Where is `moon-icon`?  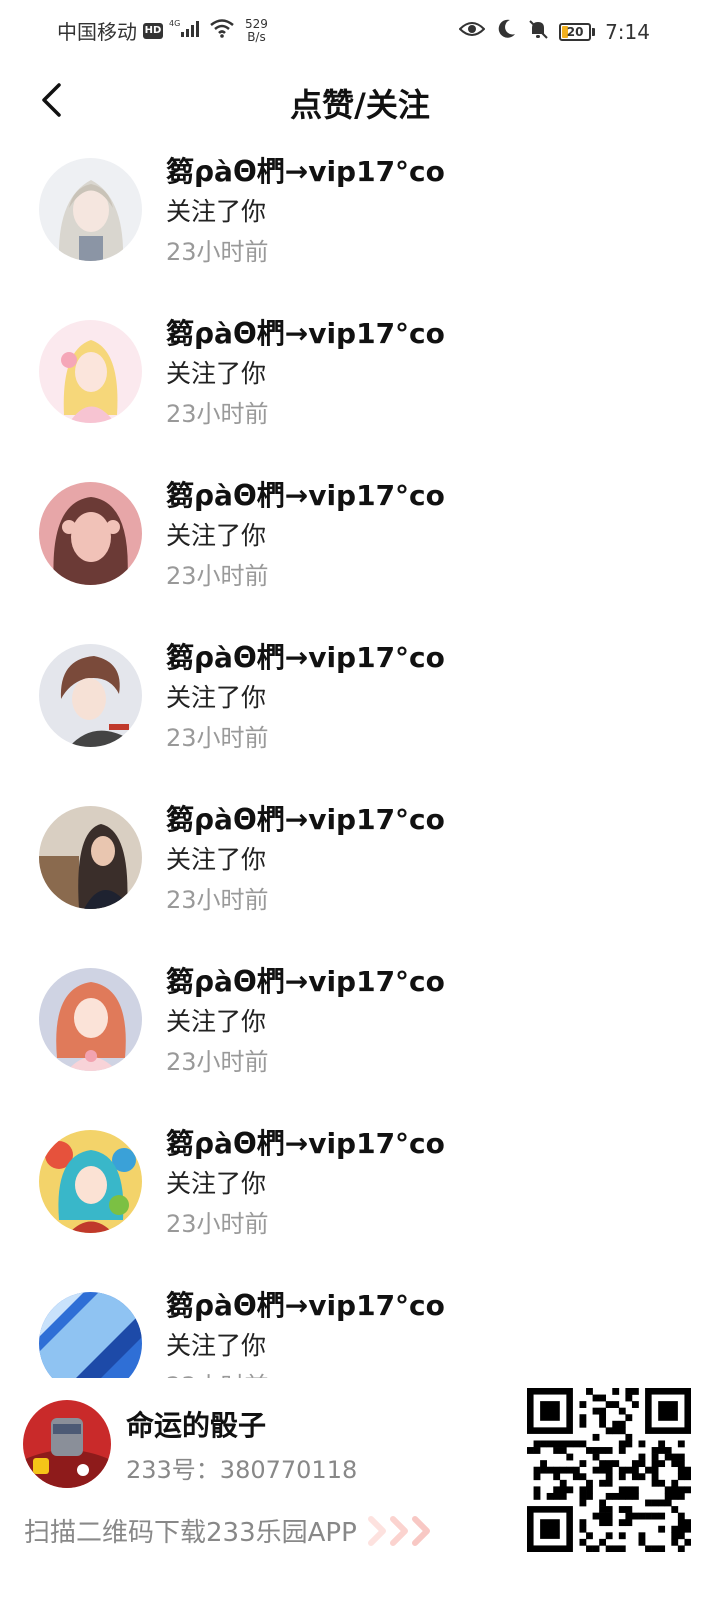 moon-icon is located at coordinates (506, 31).